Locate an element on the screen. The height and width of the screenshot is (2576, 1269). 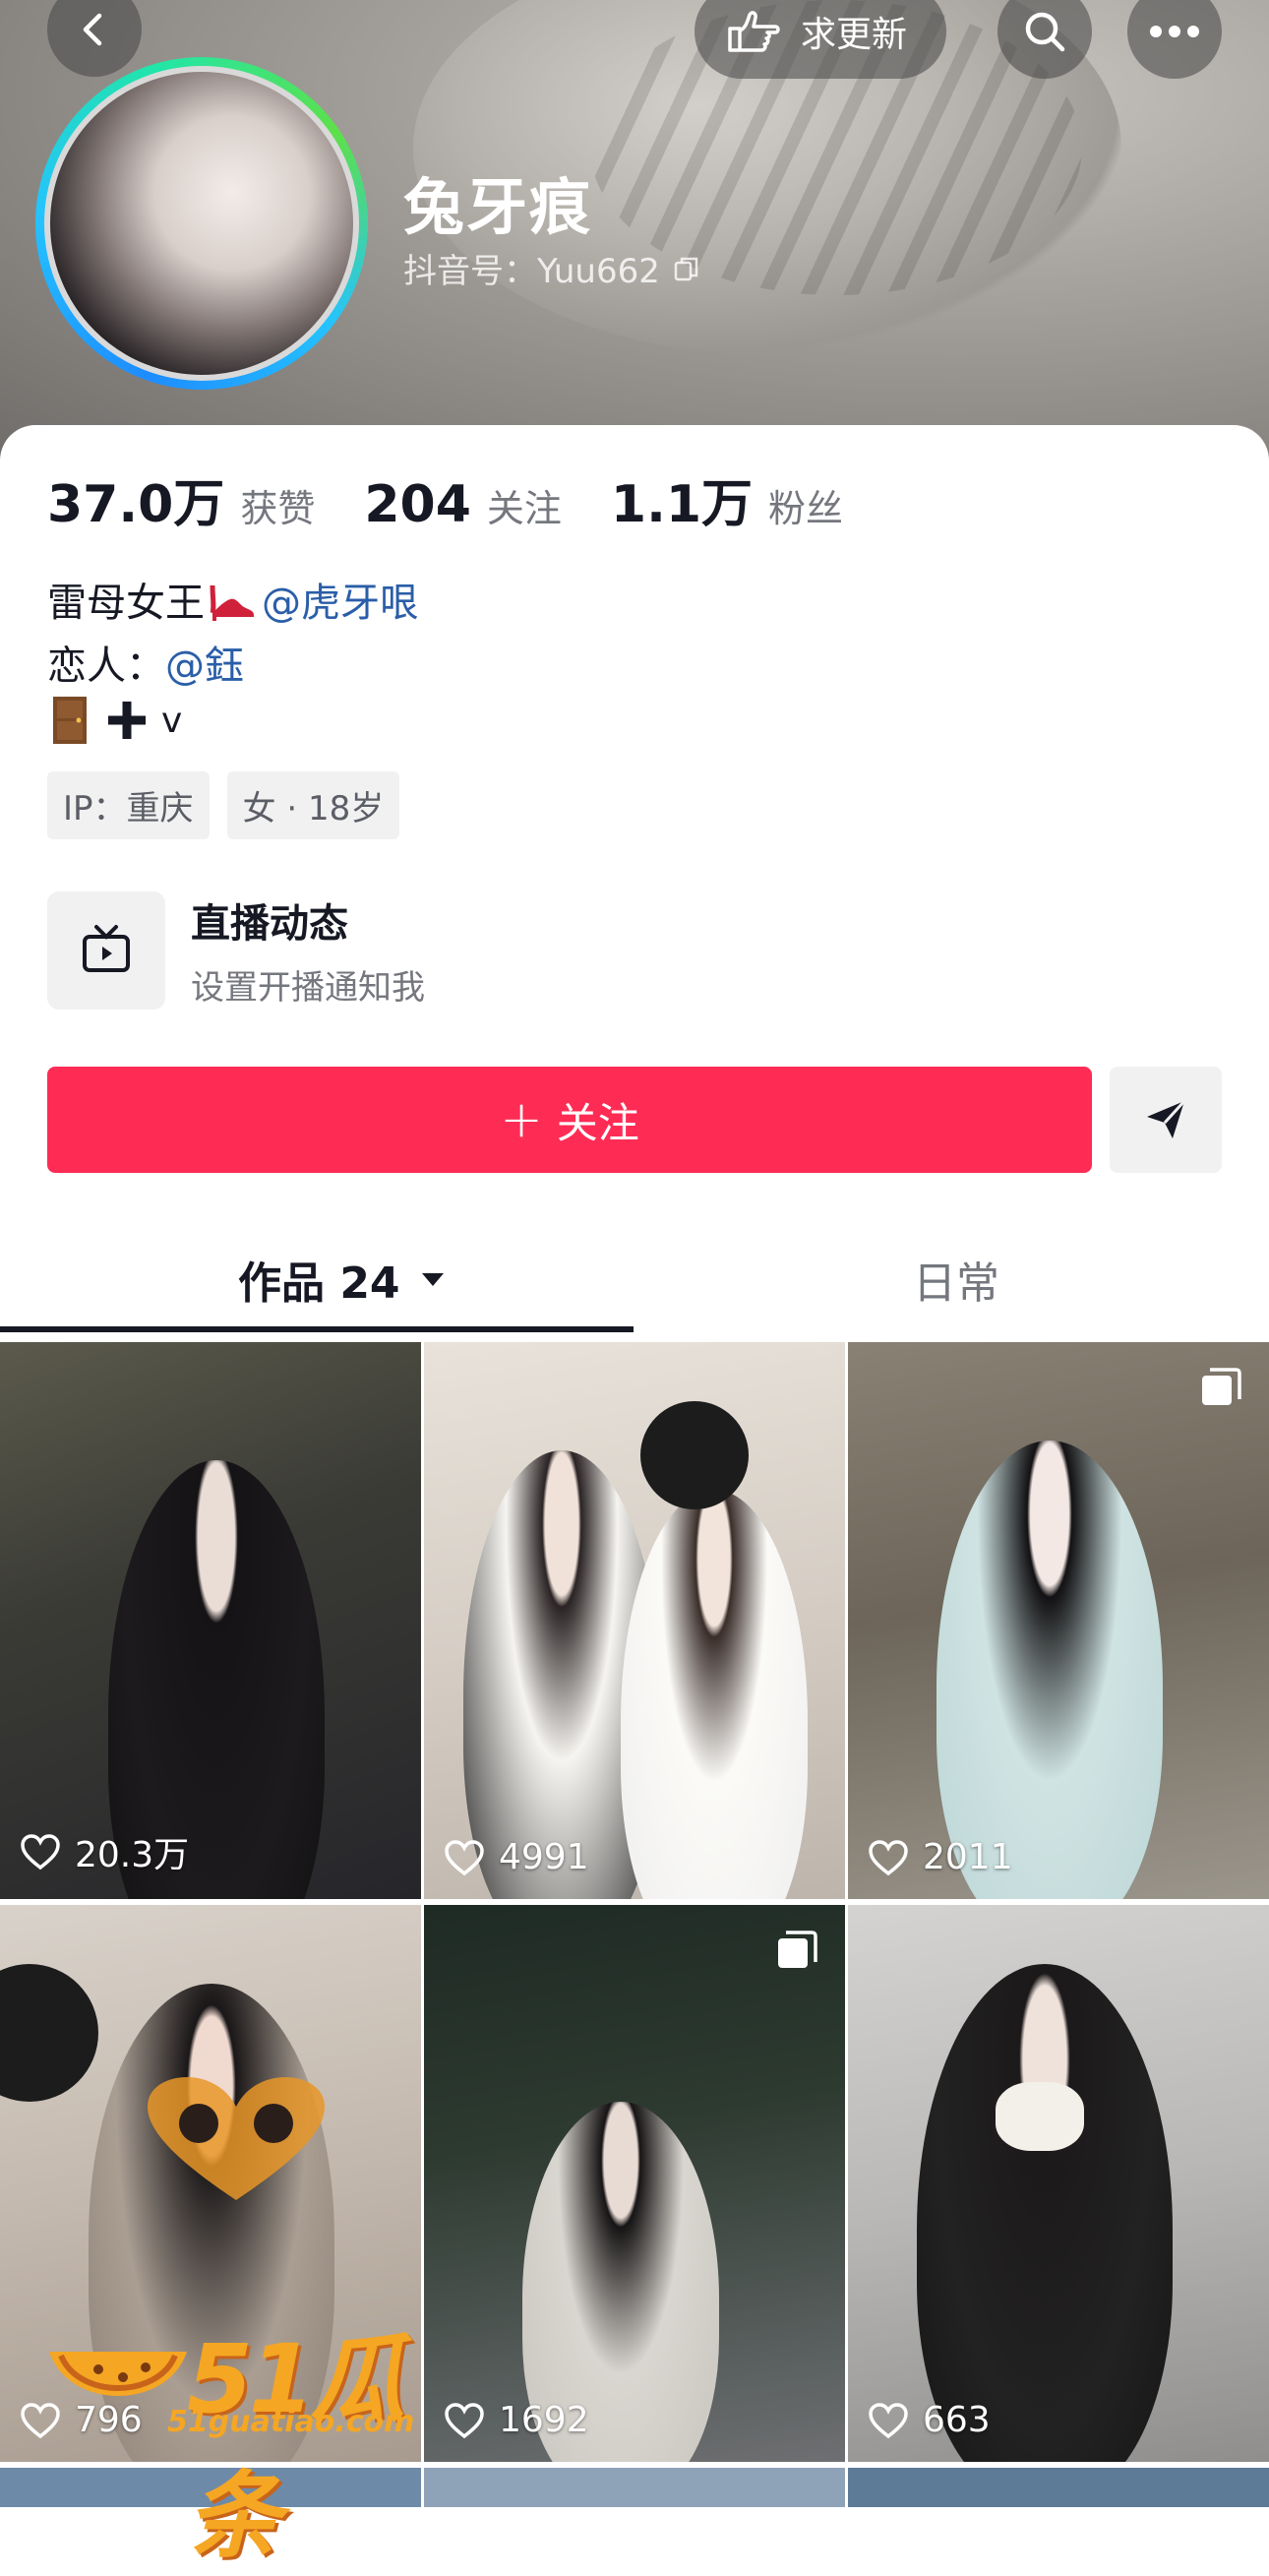
search-icon is located at coordinates (1045, 32).